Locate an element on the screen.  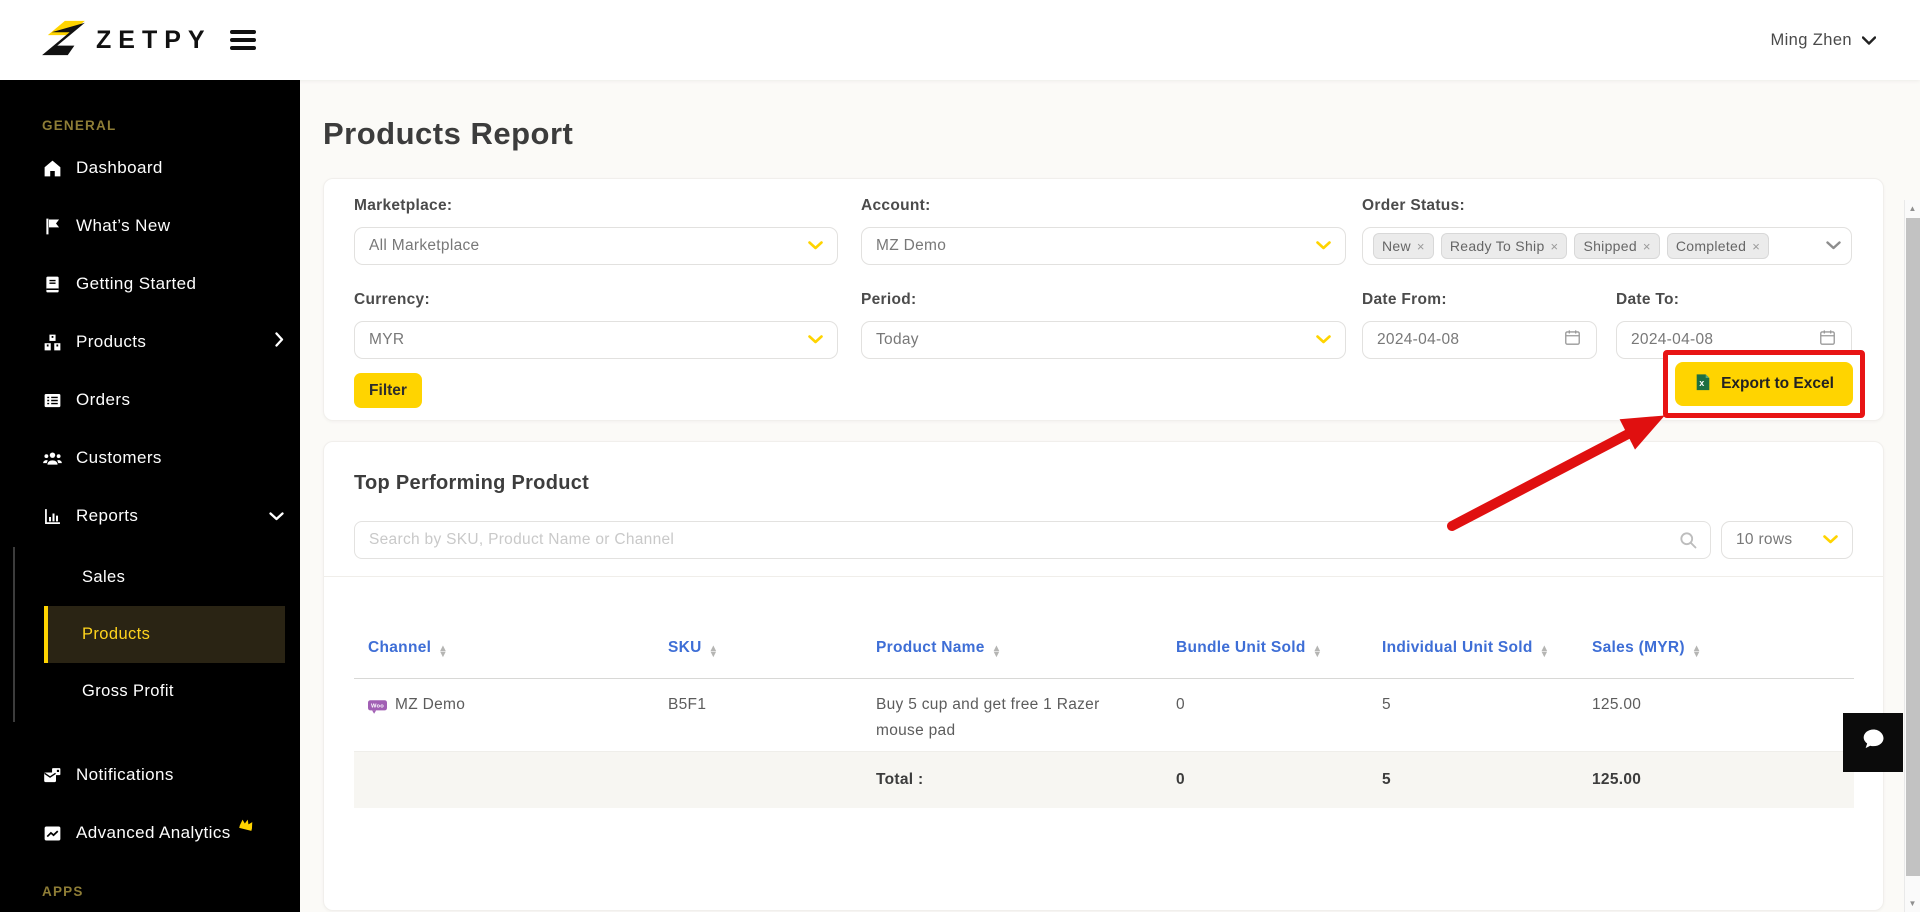
brand-logo: ZETPY is located at coordinates (106, 40).